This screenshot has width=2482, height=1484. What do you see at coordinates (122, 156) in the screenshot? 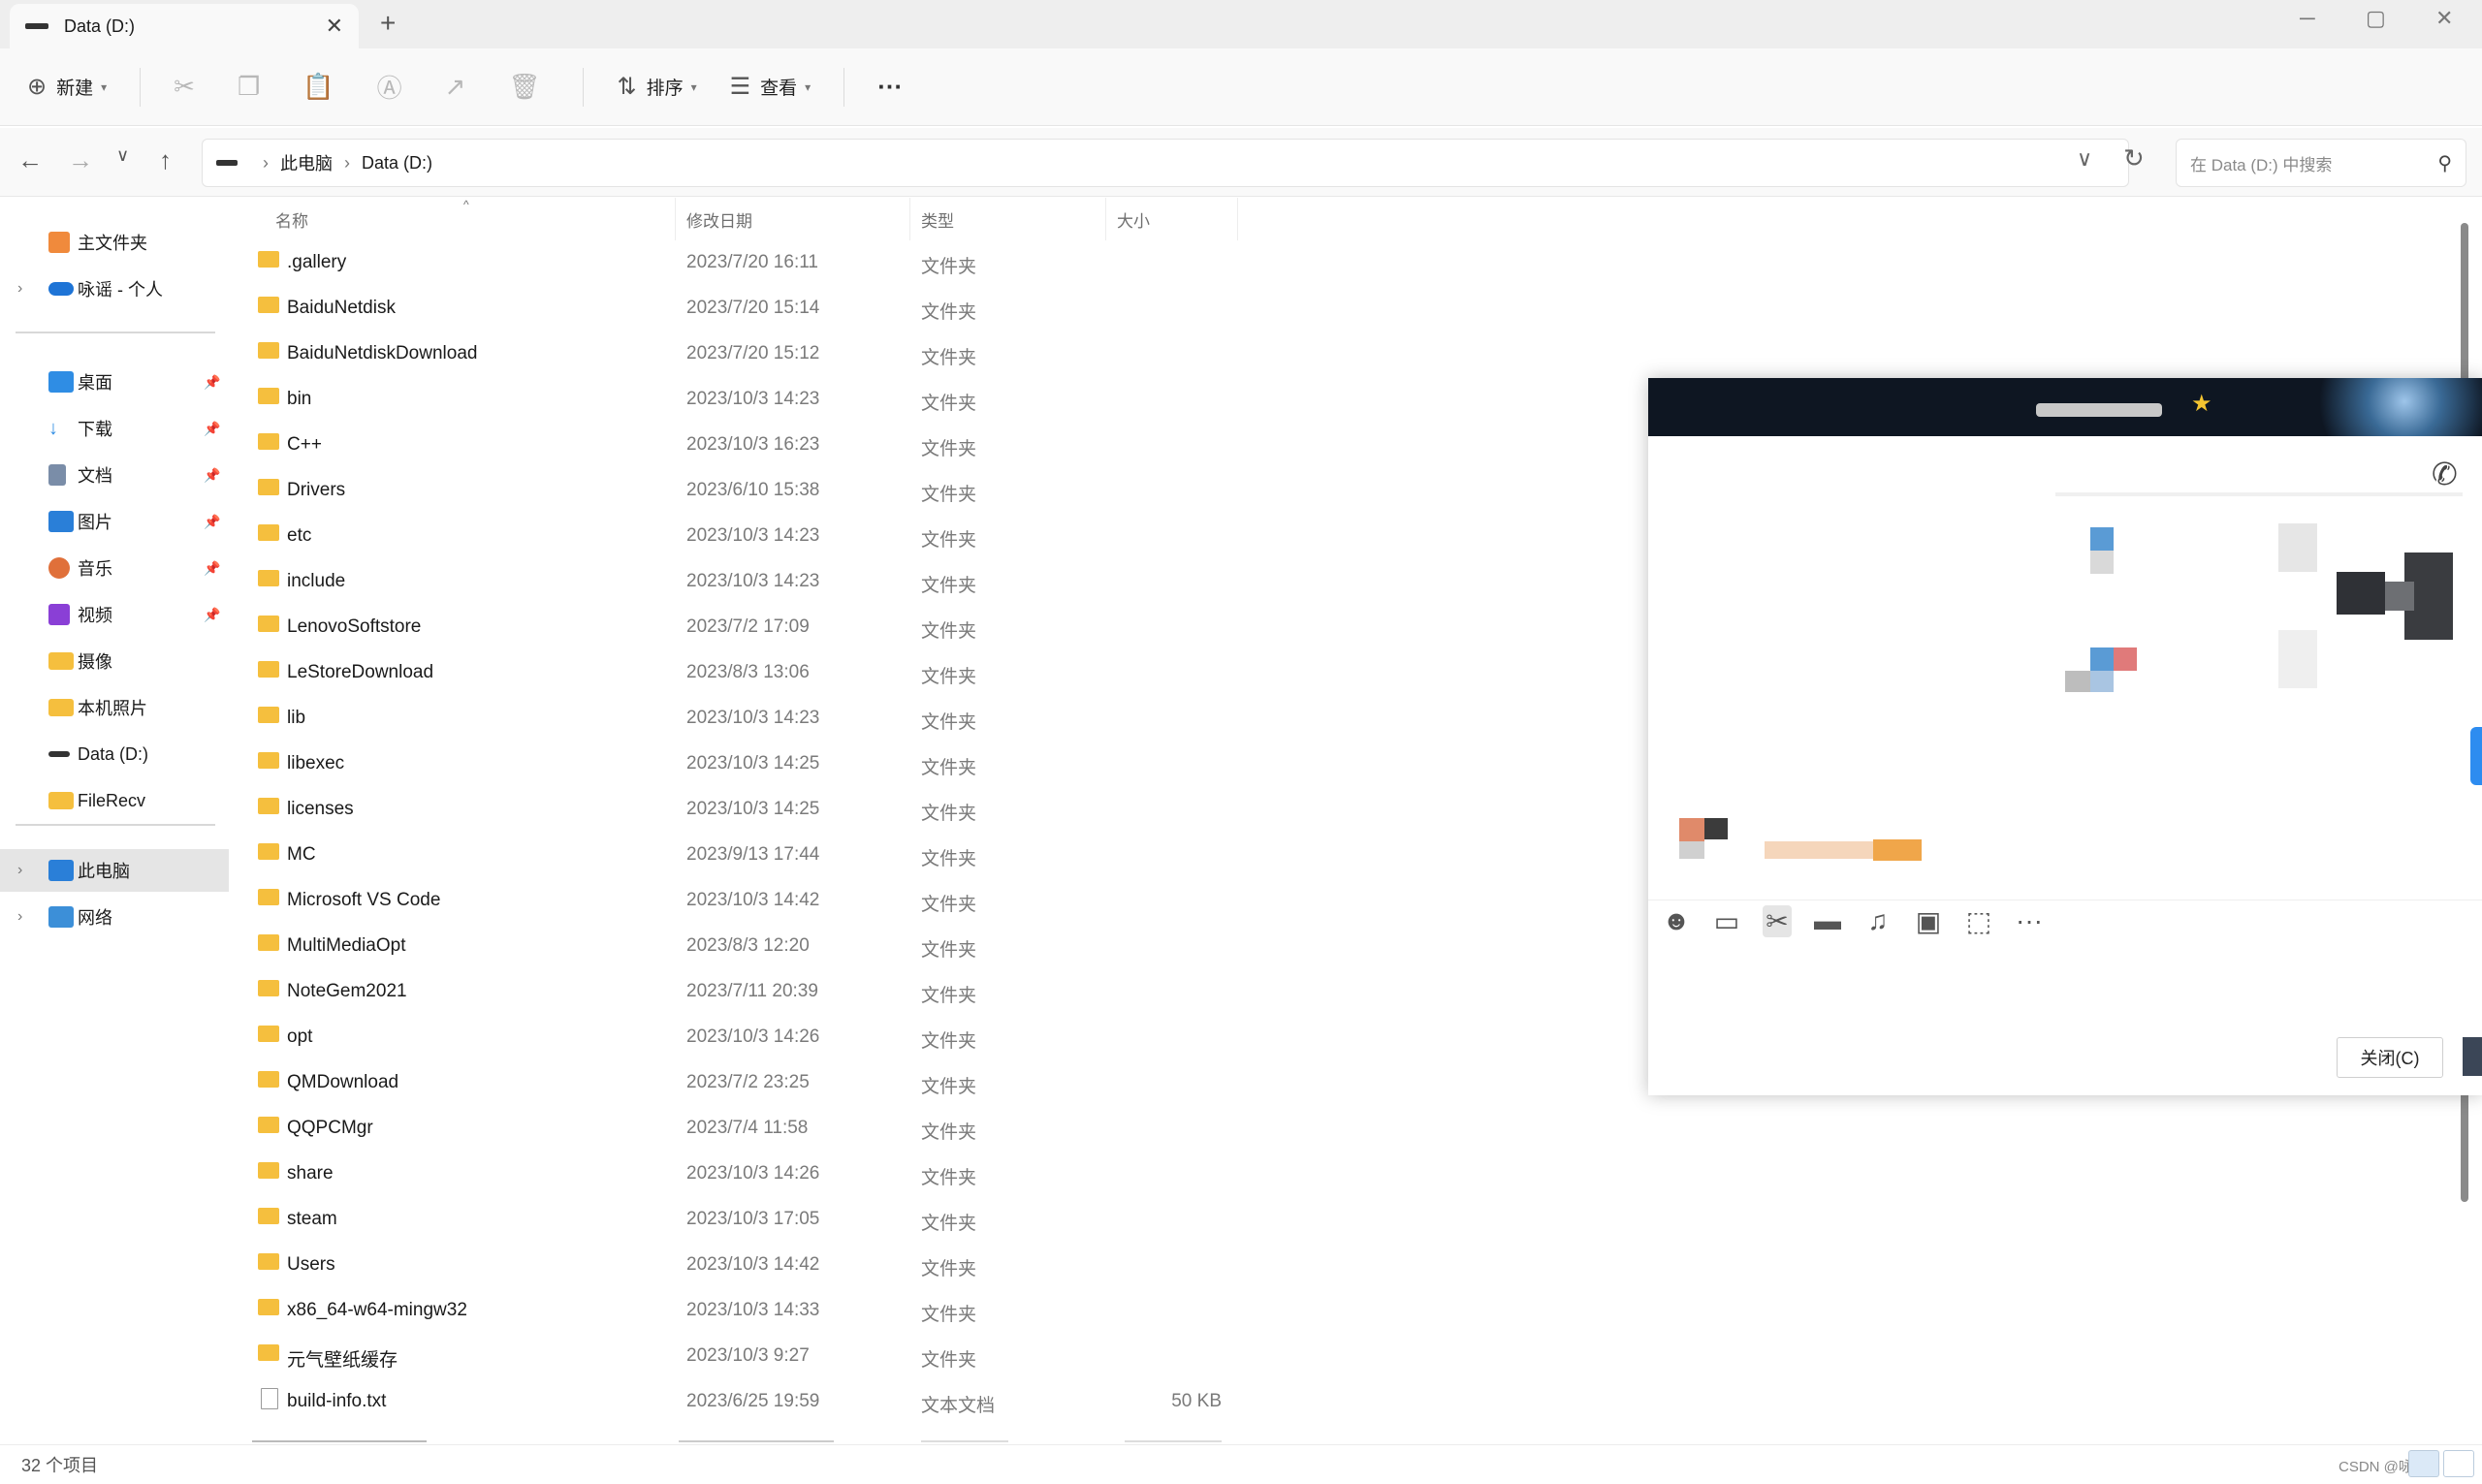
I see `recent-chevron-icon: ∨` at bounding box center [122, 156].